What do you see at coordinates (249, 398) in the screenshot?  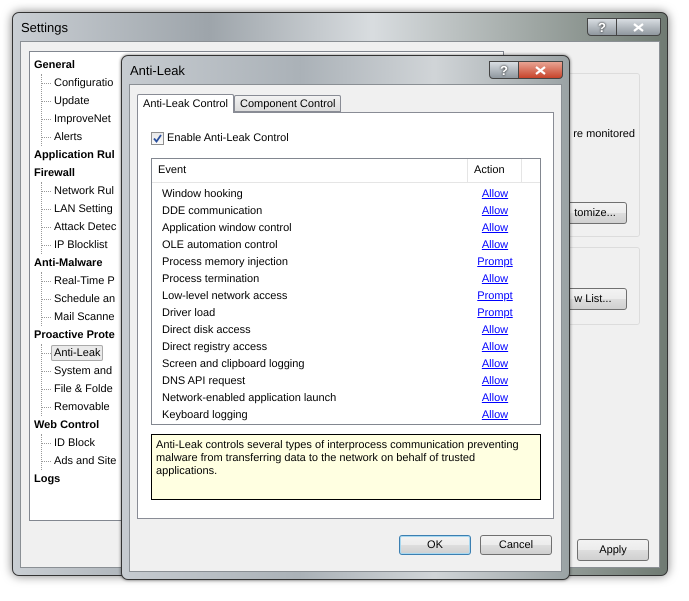 I see `event-cell-text: Network-enabled application launch` at bounding box center [249, 398].